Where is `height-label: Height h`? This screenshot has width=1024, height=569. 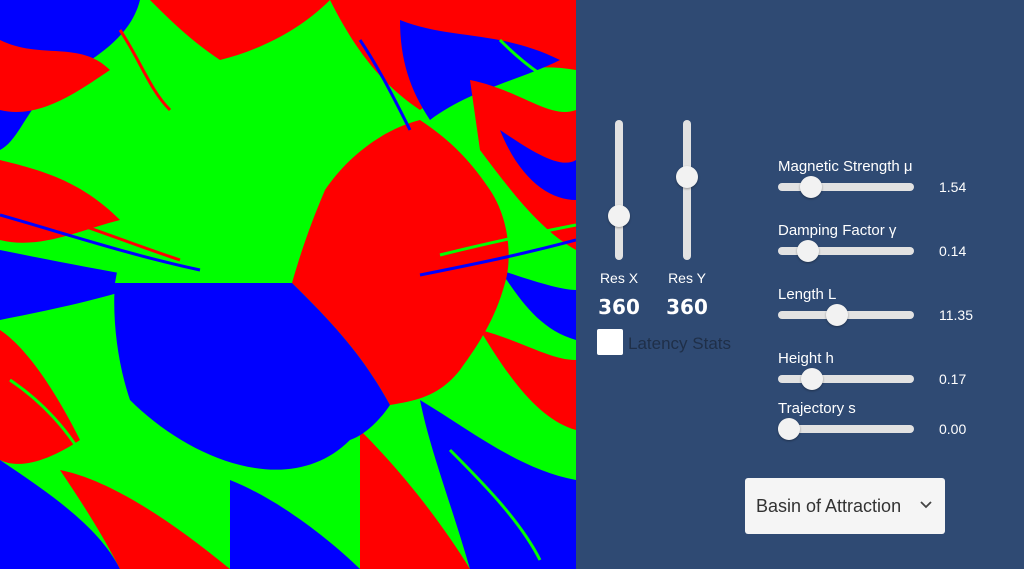
height-label: Height h is located at coordinates (806, 358).